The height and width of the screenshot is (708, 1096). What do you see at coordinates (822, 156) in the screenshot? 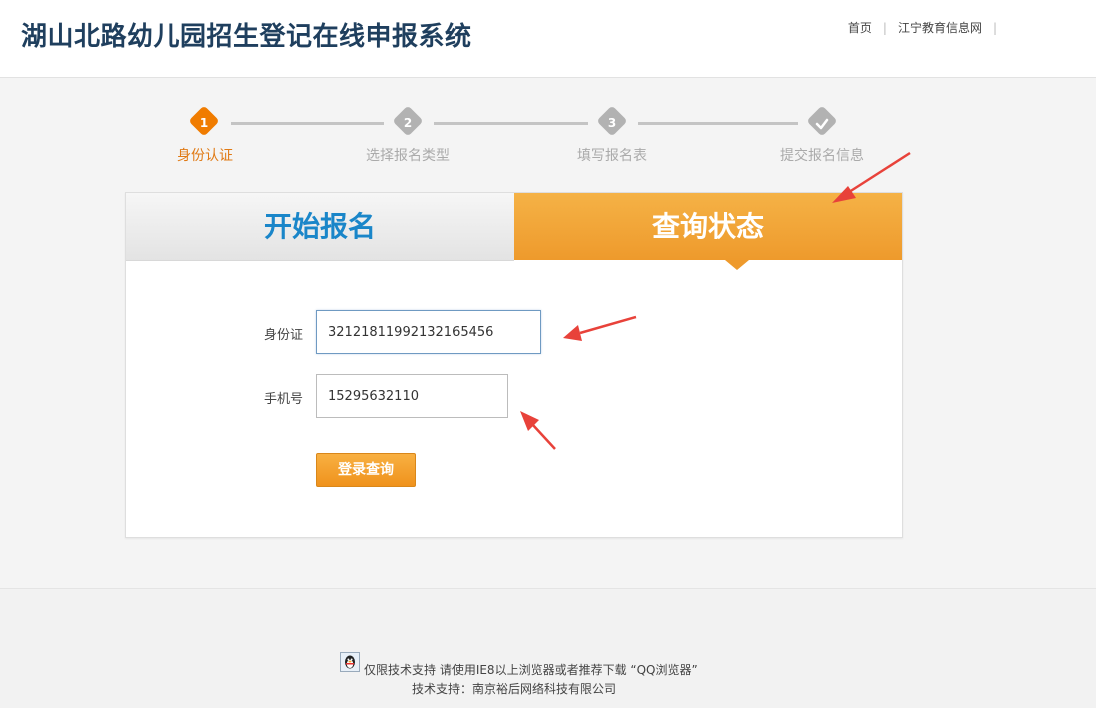
I see `step-4-label: 提交报名信息` at bounding box center [822, 156].